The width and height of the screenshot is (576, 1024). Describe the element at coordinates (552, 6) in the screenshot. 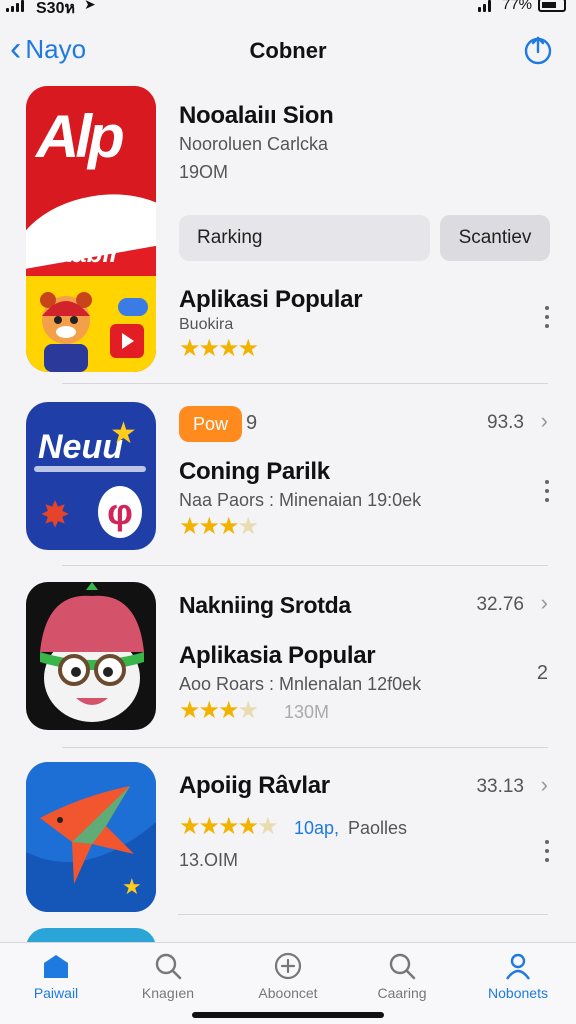

I see `battery-icon` at that location.